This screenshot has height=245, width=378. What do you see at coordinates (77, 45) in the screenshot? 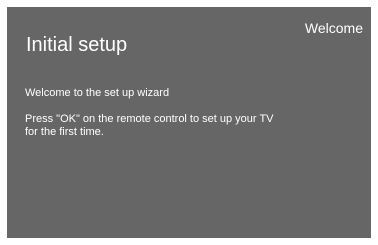
I see `page-title: Initial setup` at bounding box center [77, 45].